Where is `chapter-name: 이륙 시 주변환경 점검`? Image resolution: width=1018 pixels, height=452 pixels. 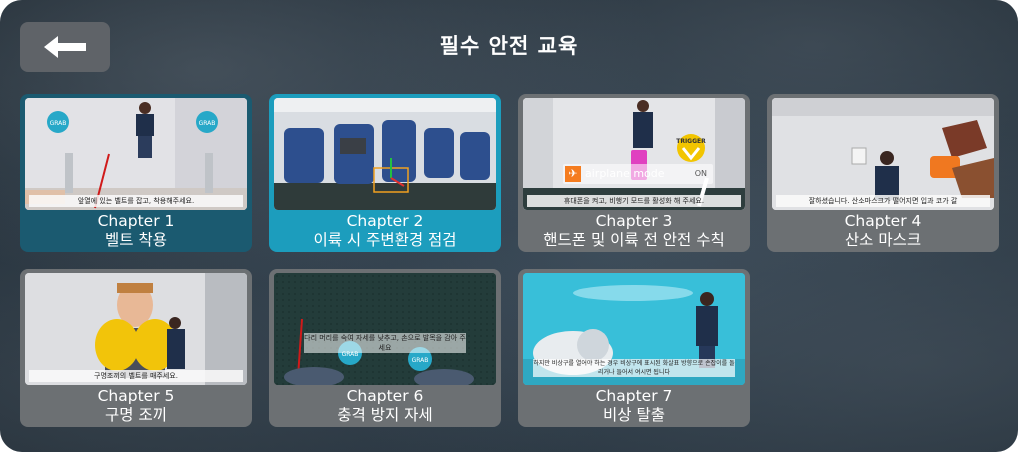 chapter-name: 이륙 시 주변환경 점검 is located at coordinates (385, 240).